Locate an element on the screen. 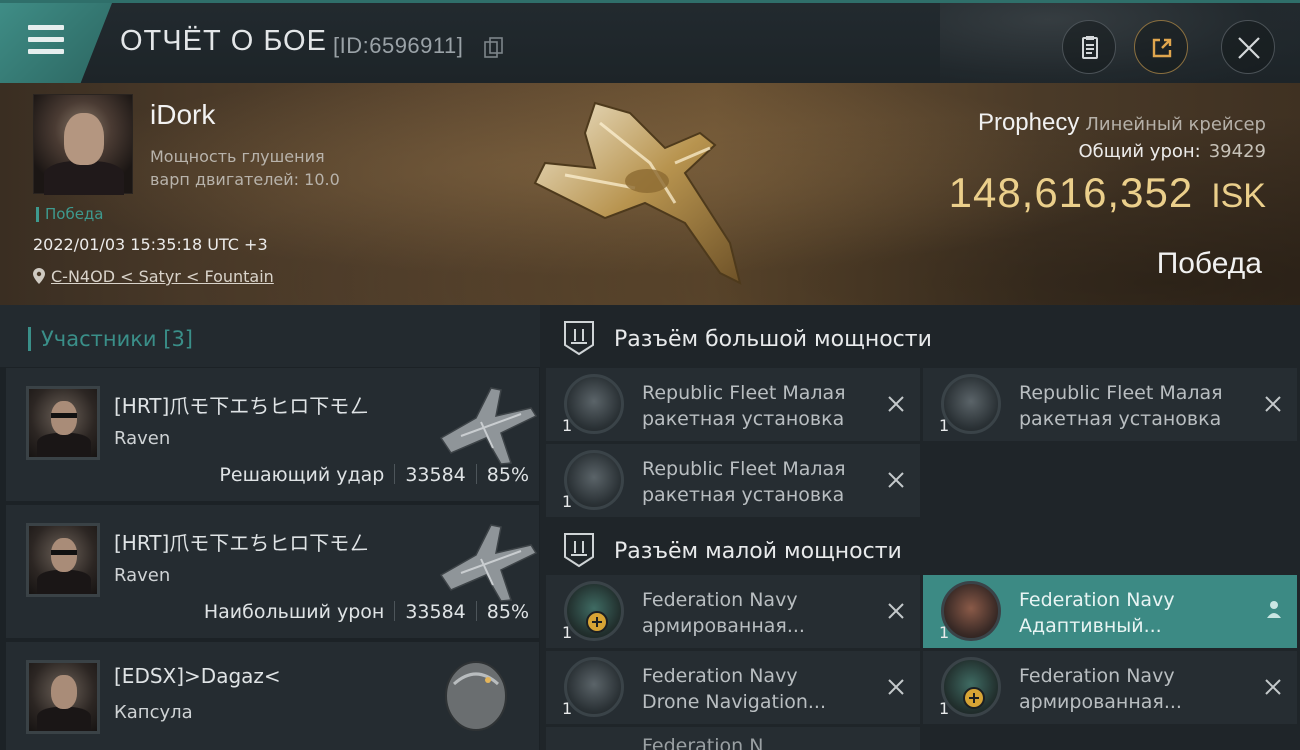 The height and width of the screenshot is (750, 1300). high-slot-title: Разъём большой мощности is located at coordinates (773, 339).